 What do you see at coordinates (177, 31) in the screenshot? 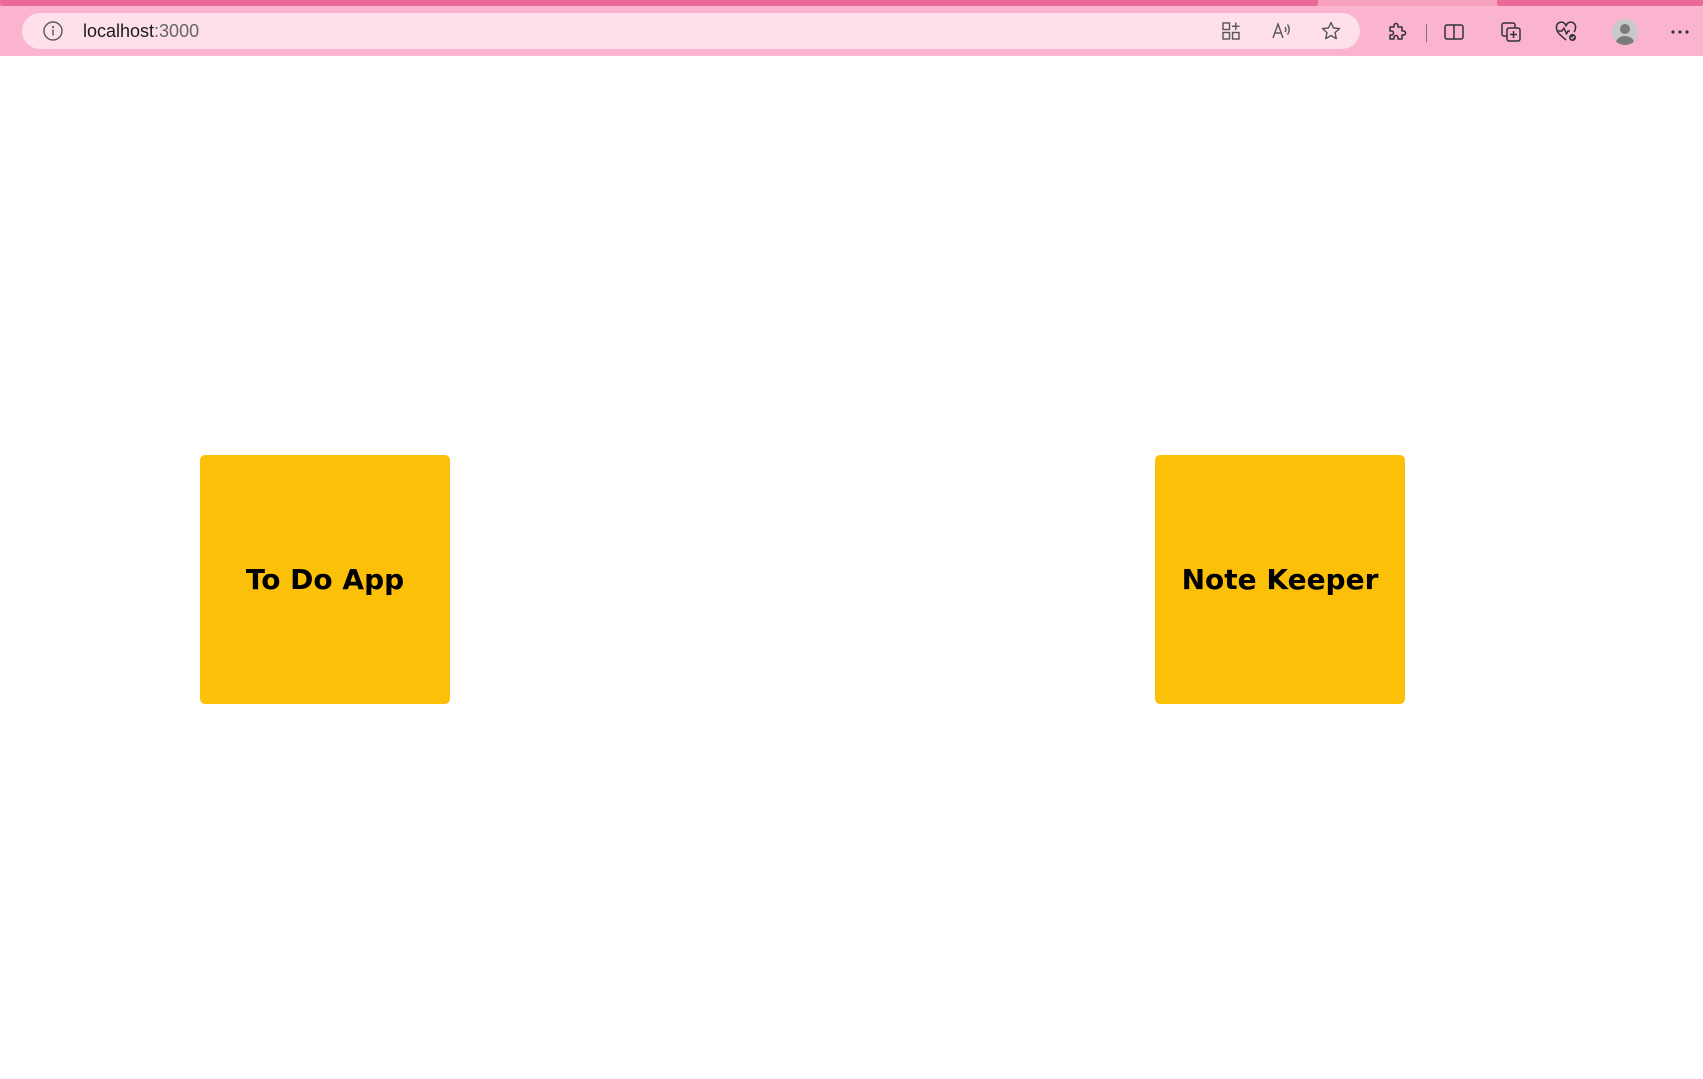
I see `url-port: :3000` at bounding box center [177, 31].